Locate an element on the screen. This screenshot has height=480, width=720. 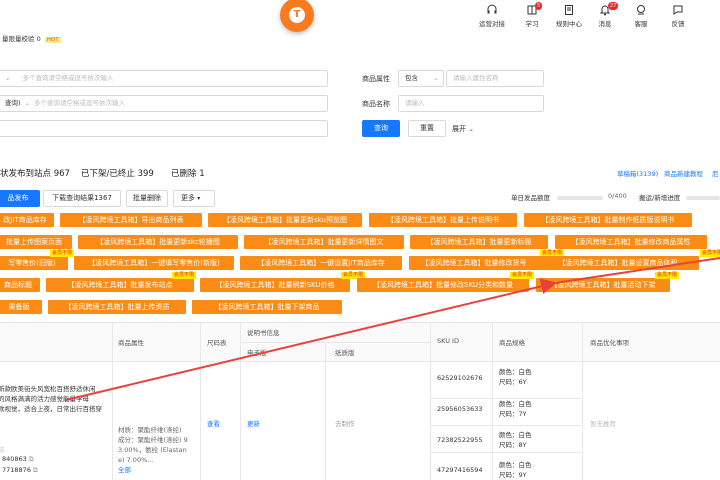
th-sku-id: SKU ID is located at coordinates (448, 341).